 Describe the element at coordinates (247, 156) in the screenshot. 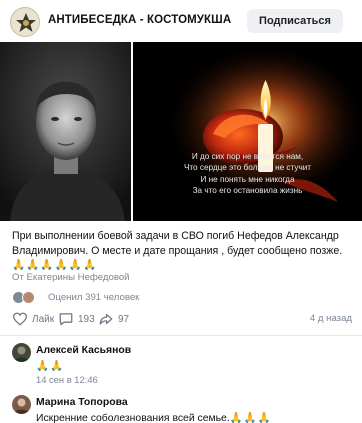

I see `candle-verse-line: И до сих пор не верится нам,` at that location.